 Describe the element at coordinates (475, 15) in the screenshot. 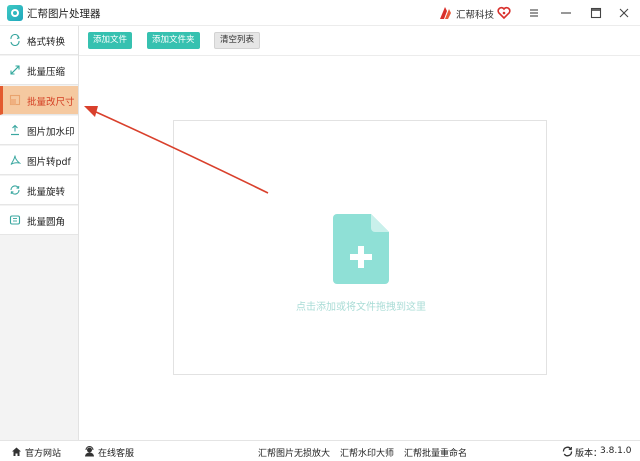

I see `brand-name: 汇帮科技` at that location.